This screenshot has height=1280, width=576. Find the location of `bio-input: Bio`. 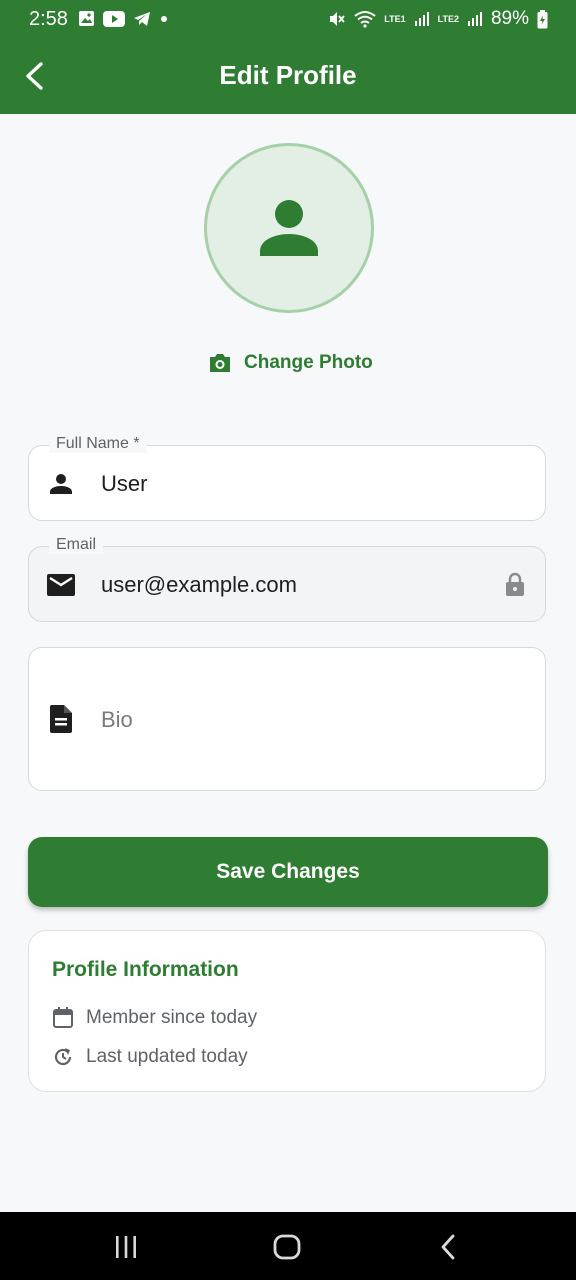

bio-input: Bio is located at coordinates (117, 720).